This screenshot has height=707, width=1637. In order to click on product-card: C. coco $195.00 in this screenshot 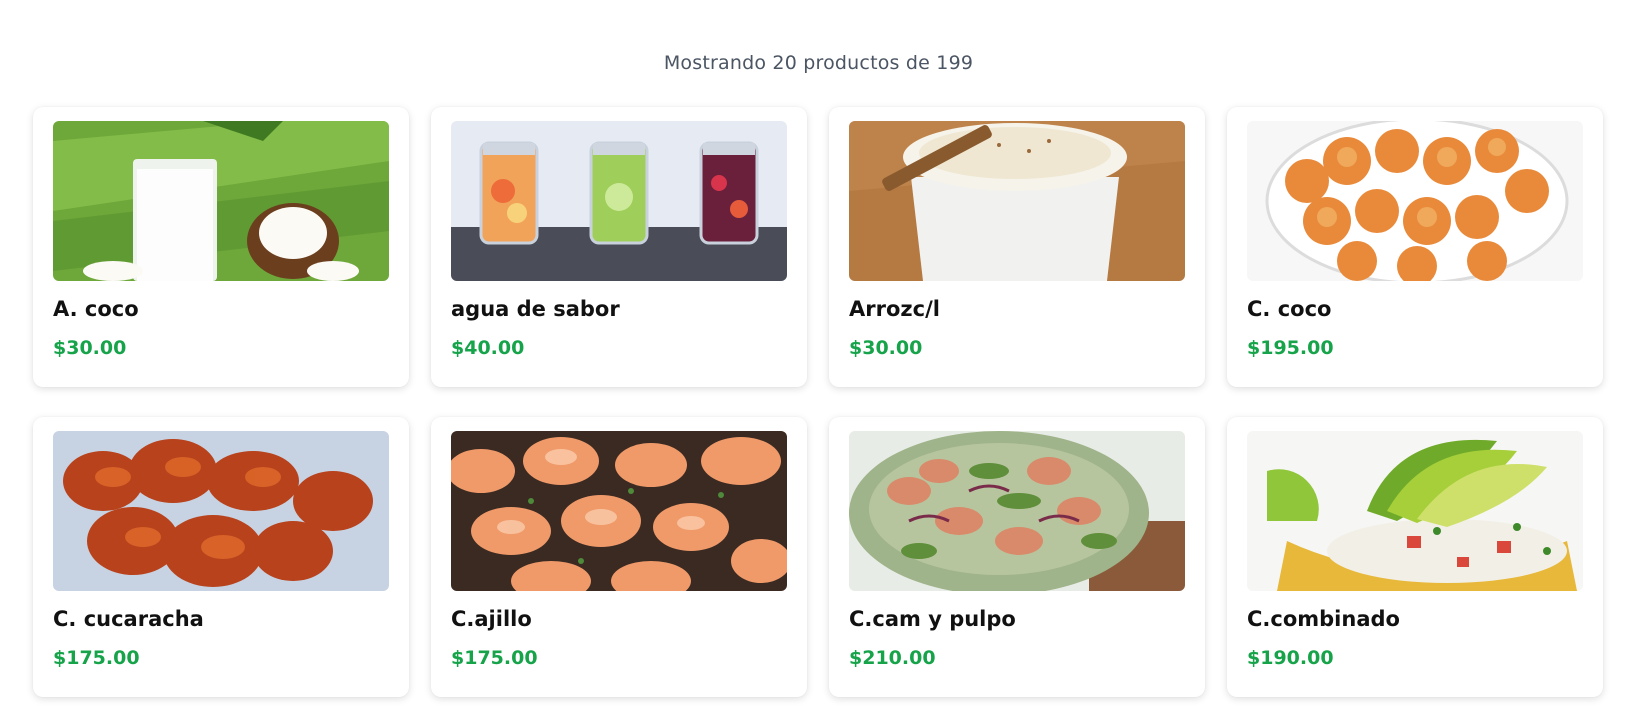, I will do `click(1415, 247)`.